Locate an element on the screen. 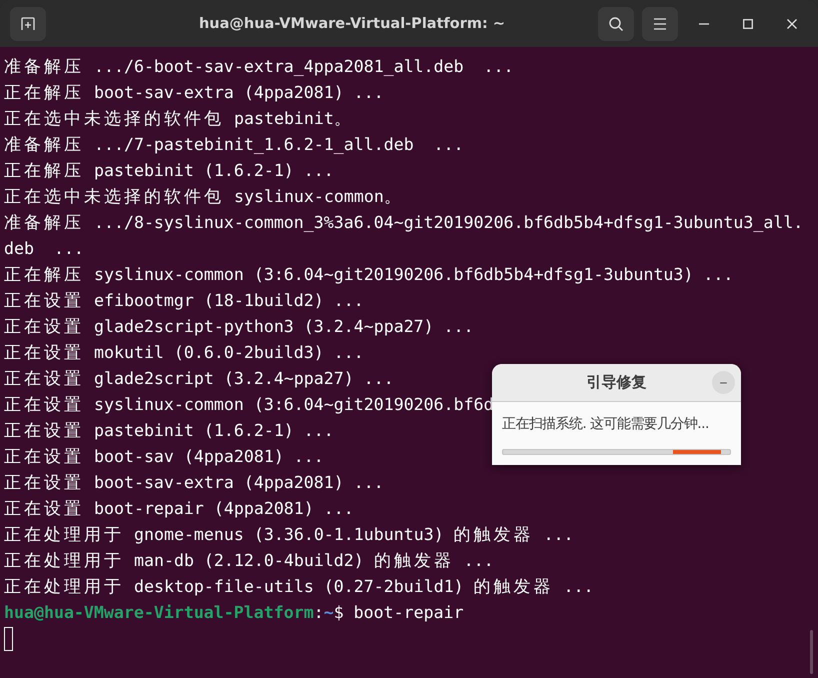 Image resolution: width=818 pixels, height=678 pixels. maximize-icon is located at coordinates (748, 23).